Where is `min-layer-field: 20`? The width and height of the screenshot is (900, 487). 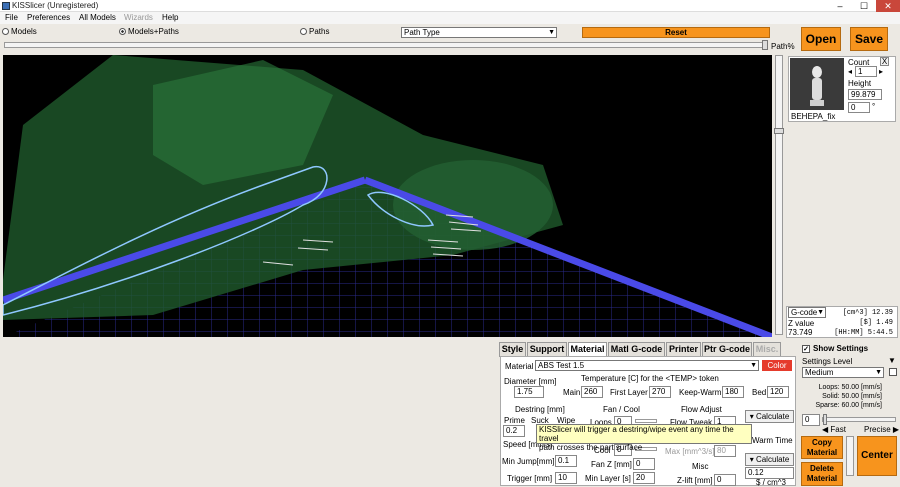
min-layer-field: 20 is located at coordinates (644, 478).